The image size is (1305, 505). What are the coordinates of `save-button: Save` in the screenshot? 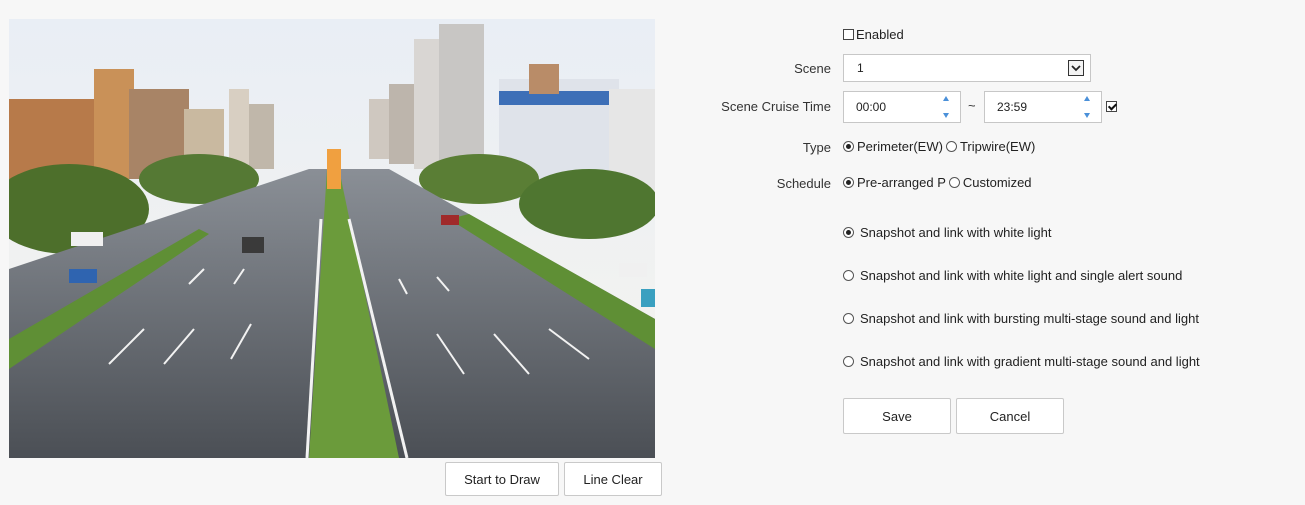 It's located at (897, 416).